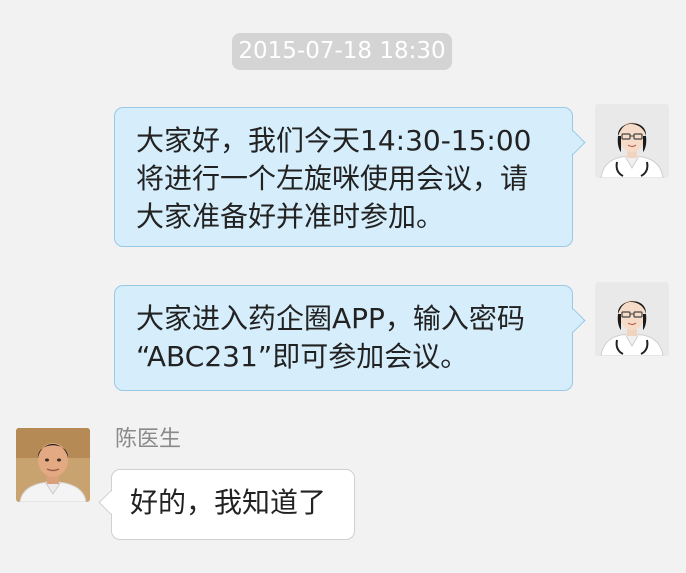 This screenshot has width=686, height=573. What do you see at coordinates (228, 502) in the screenshot?
I see `message-line: 好的，我知道了` at bounding box center [228, 502].